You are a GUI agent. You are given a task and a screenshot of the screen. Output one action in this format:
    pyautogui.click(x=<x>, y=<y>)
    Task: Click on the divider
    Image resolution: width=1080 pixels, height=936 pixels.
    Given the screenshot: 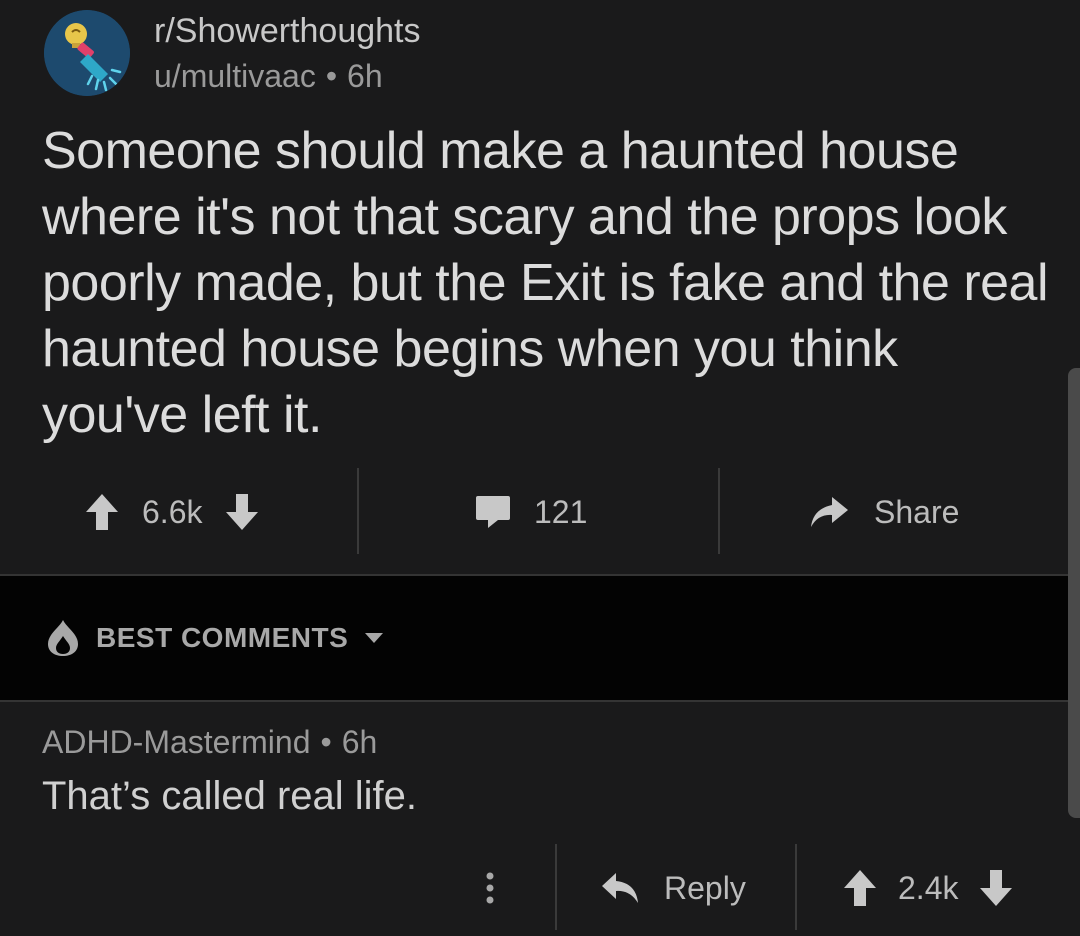 What is the action you would take?
    pyautogui.click(x=534, y=701)
    